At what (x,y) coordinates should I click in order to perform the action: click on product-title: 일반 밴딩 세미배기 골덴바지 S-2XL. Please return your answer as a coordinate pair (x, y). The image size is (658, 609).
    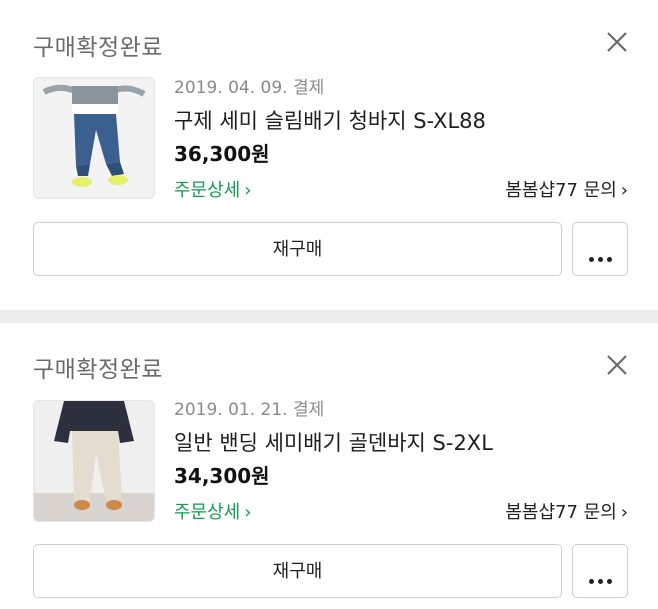
    Looking at the image, I should click on (401, 443).